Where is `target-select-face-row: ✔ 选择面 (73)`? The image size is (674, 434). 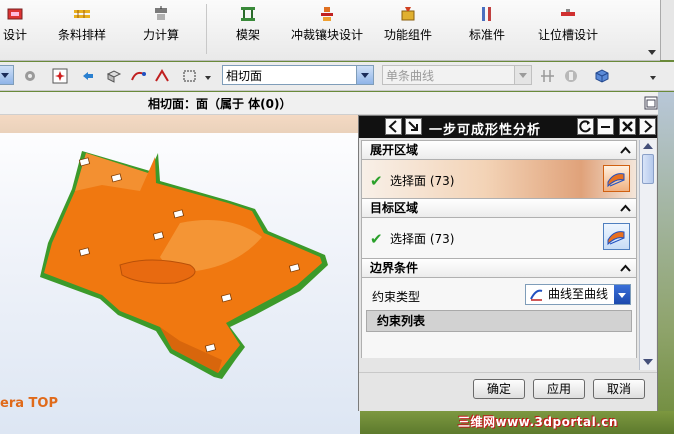
target-select-face-row: ✔ 选择面 (73) is located at coordinates (499, 238).